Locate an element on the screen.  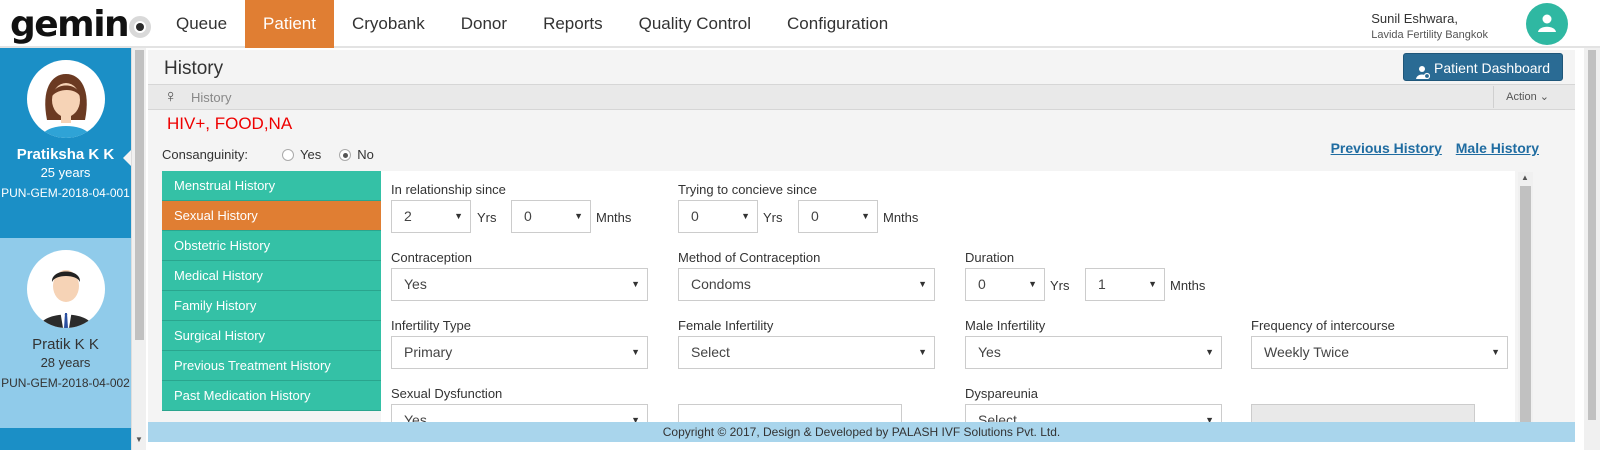
patient-card-male: Pratik K K 28 years PUN-GEM-2018-04-002 is located at coordinates (65, 333).